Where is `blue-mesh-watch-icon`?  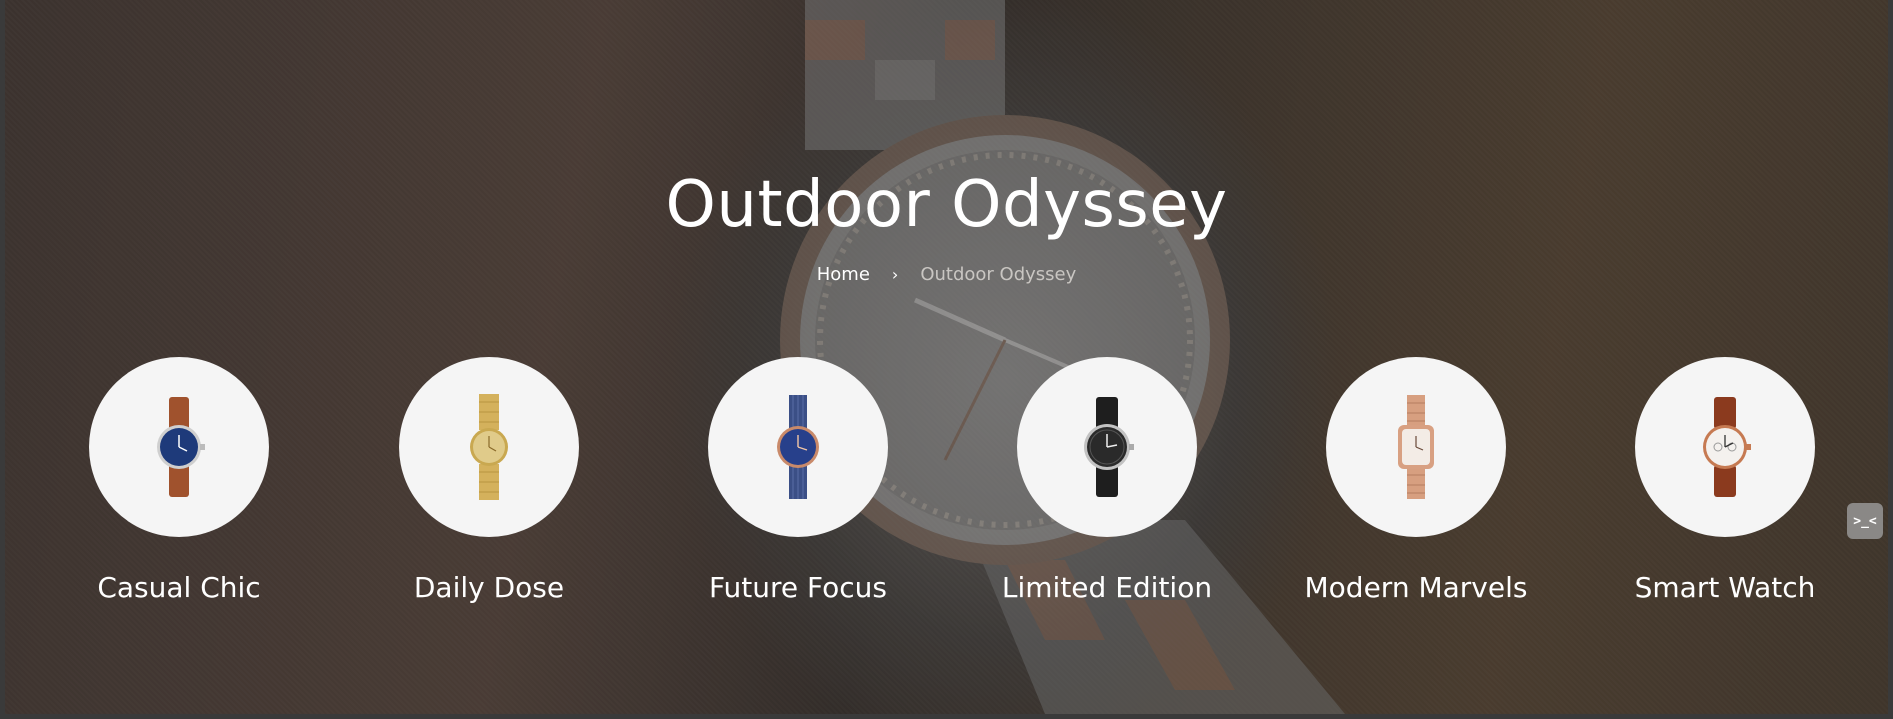 blue-mesh-watch-icon is located at coordinates (798, 447).